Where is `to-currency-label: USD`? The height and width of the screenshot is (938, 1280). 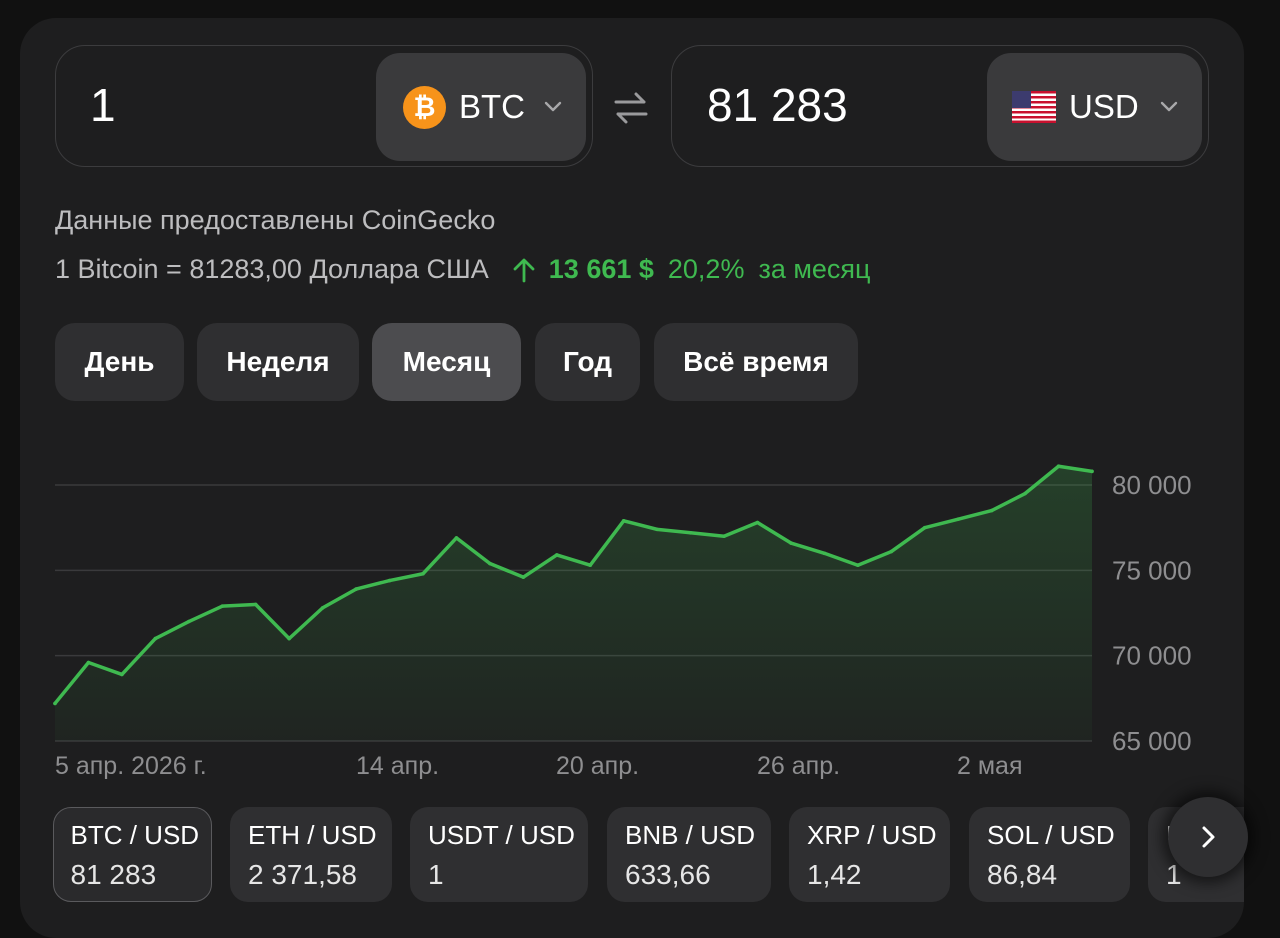
to-currency-label: USD is located at coordinates (1104, 106).